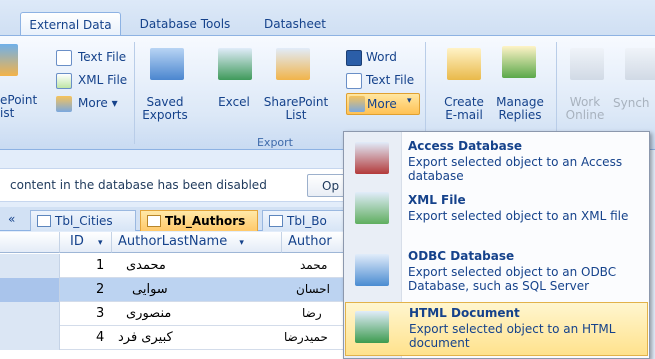 Image resolution: width=655 pixels, height=359 pixels. Describe the element at coordinates (295, 24) in the screenshot. I see `tab-datasheet: Datasheet` at that location.